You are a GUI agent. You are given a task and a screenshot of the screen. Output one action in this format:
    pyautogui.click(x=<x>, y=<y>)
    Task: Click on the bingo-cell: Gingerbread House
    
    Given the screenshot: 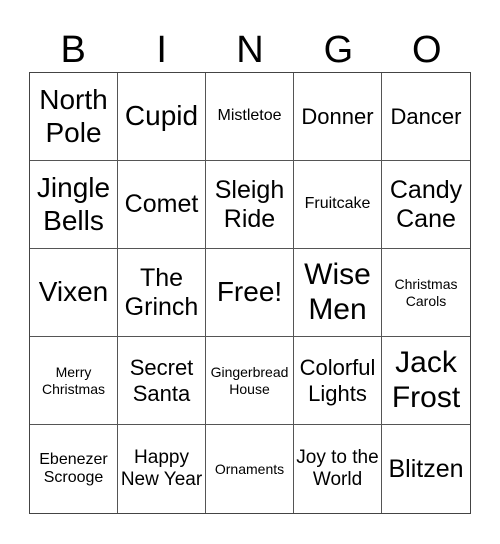 What is the action you would take?
    pyautogui.click(x=250, y=381)
    